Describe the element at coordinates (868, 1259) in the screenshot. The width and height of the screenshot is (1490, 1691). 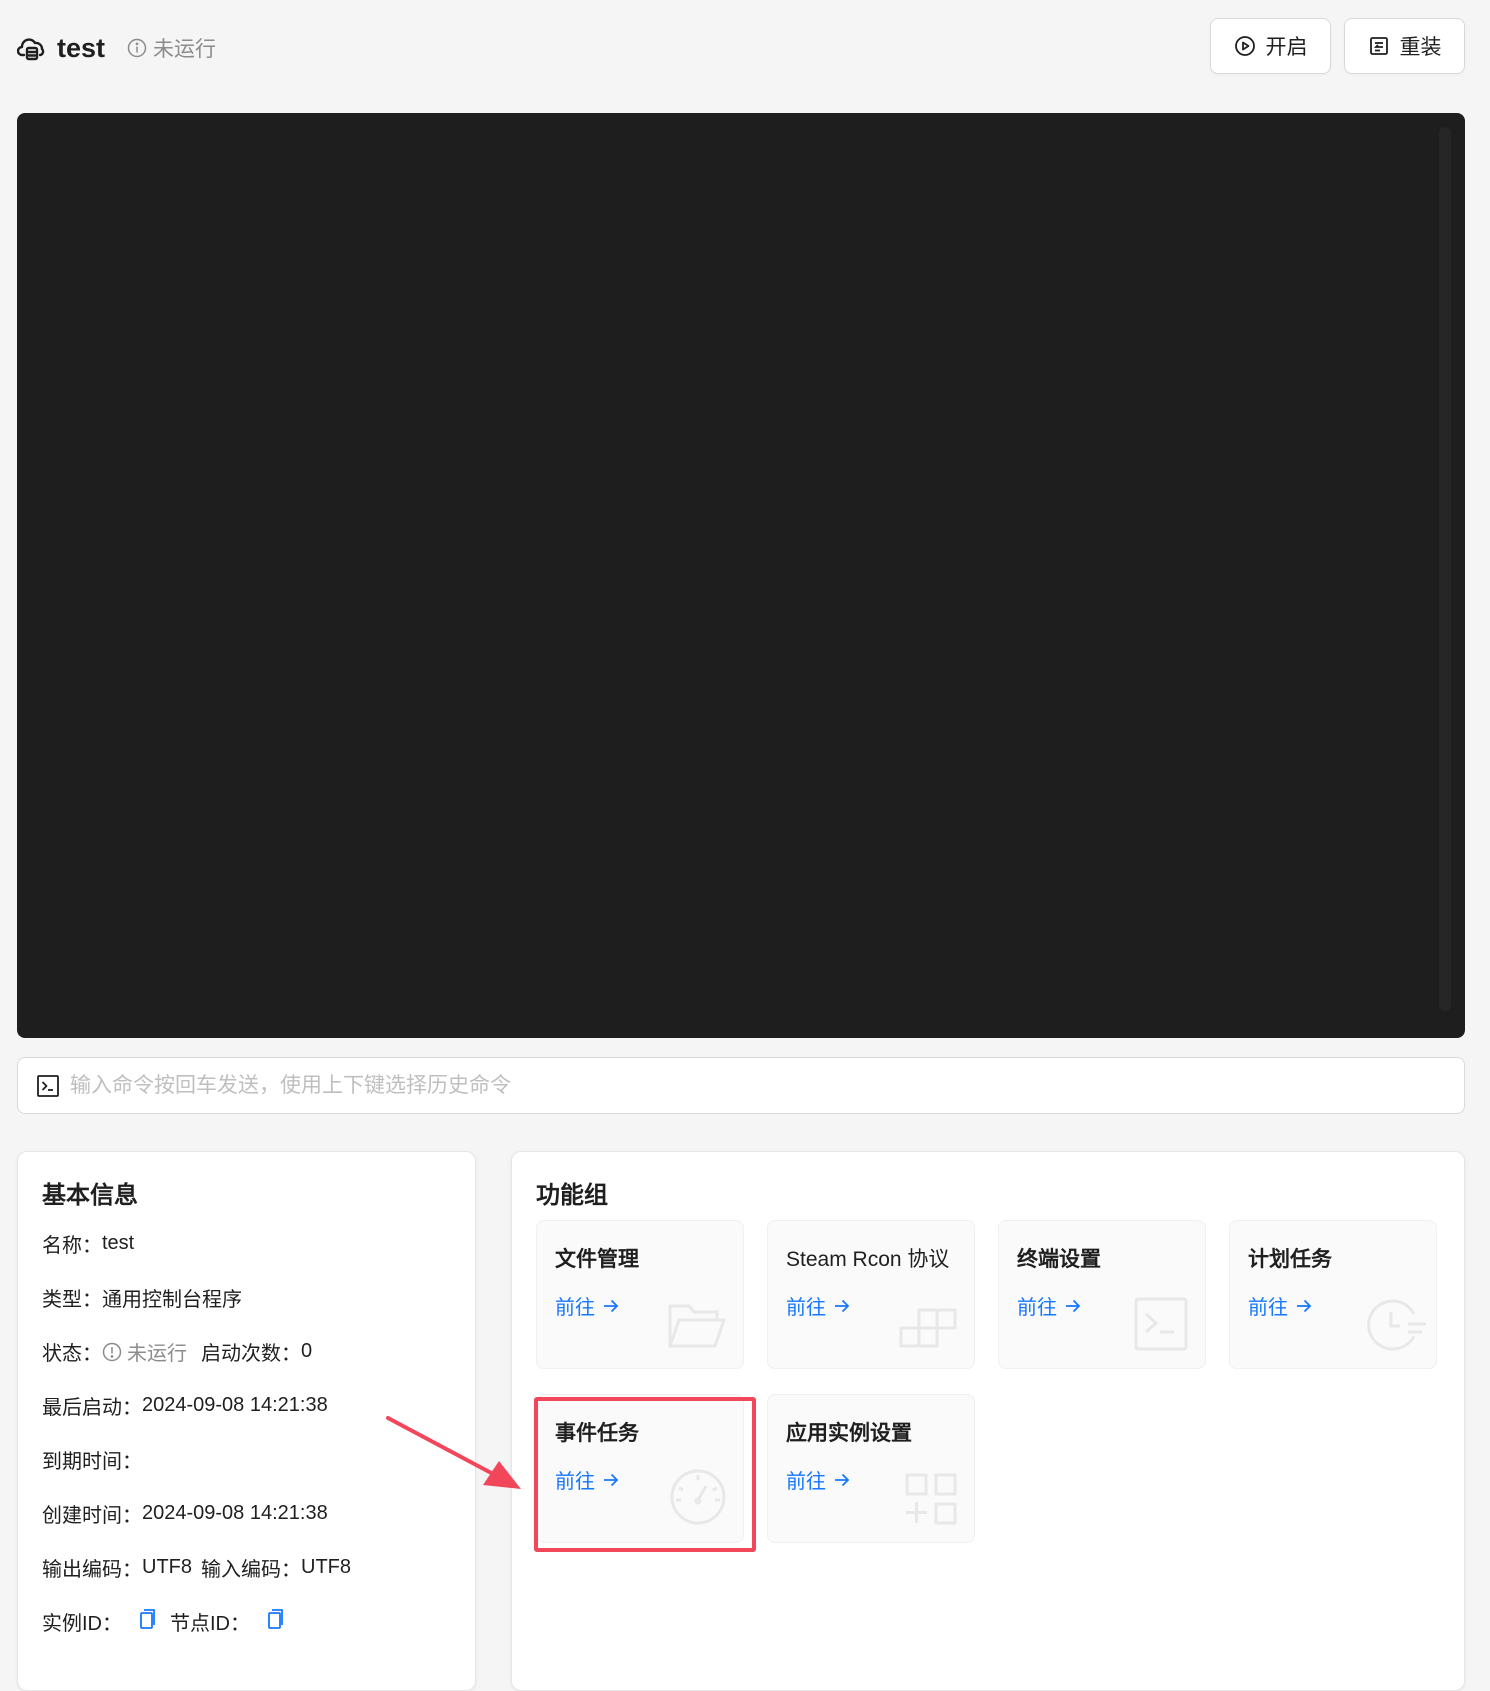
I see `feature-title: Steam Rcon 协议` at that location.